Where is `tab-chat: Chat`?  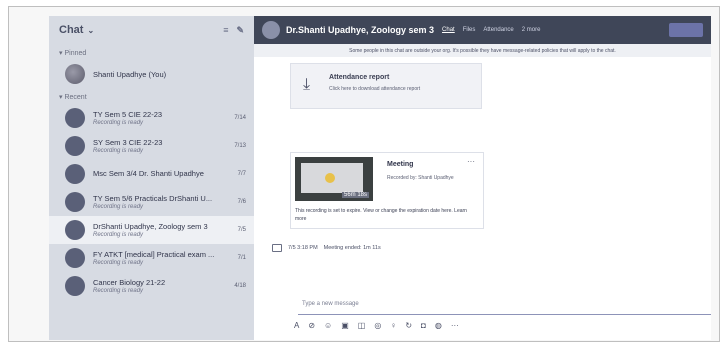
tab-chat: Chat is located at coordinates (448, 30).